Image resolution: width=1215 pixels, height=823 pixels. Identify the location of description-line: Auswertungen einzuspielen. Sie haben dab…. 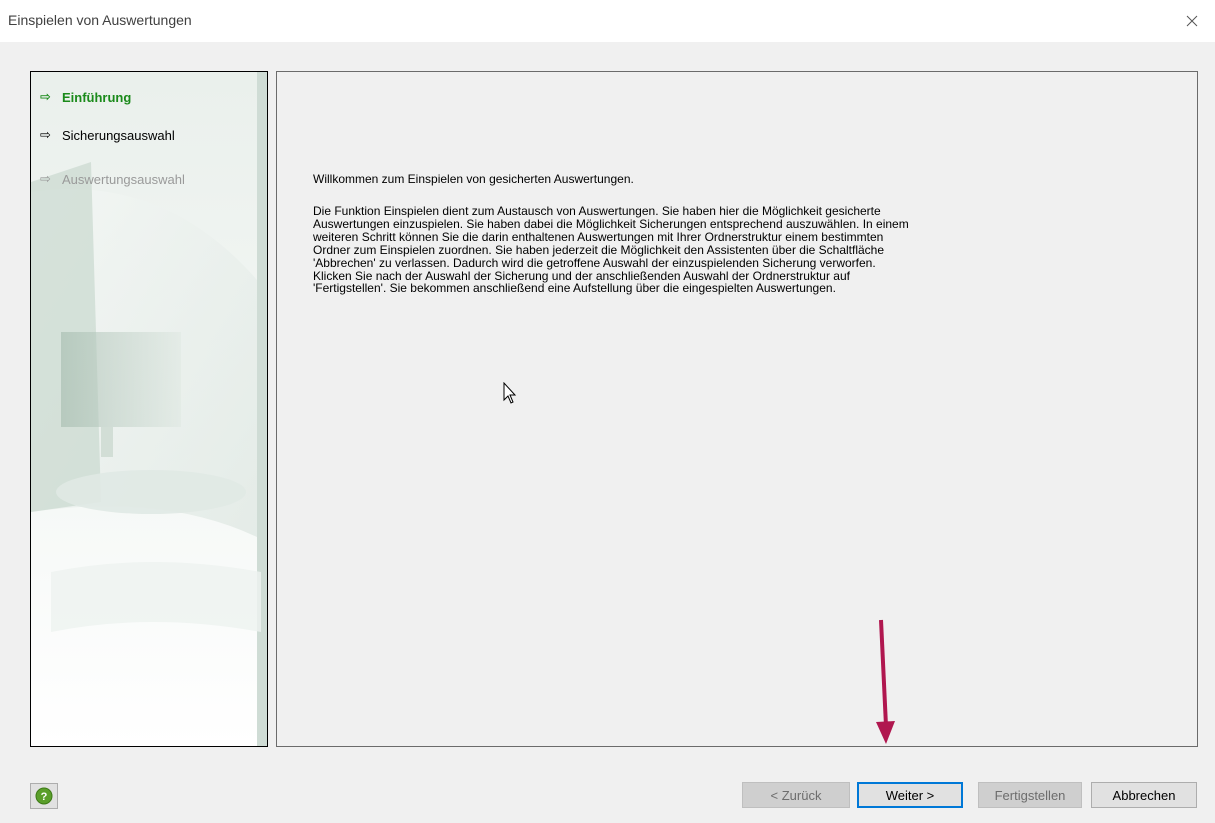
(611, 223).